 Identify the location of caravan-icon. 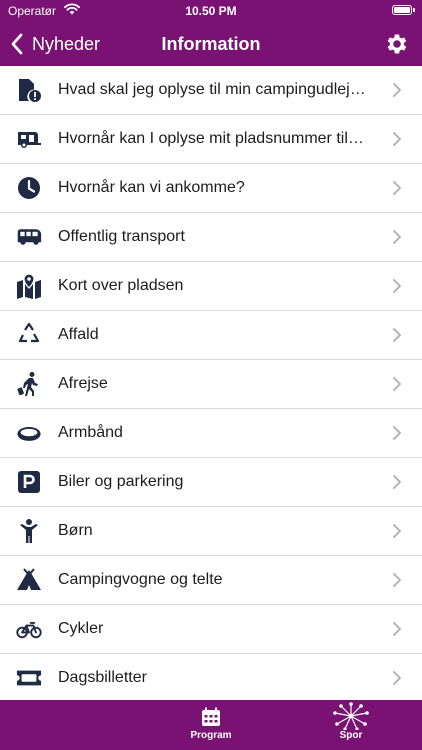
(29, 139).